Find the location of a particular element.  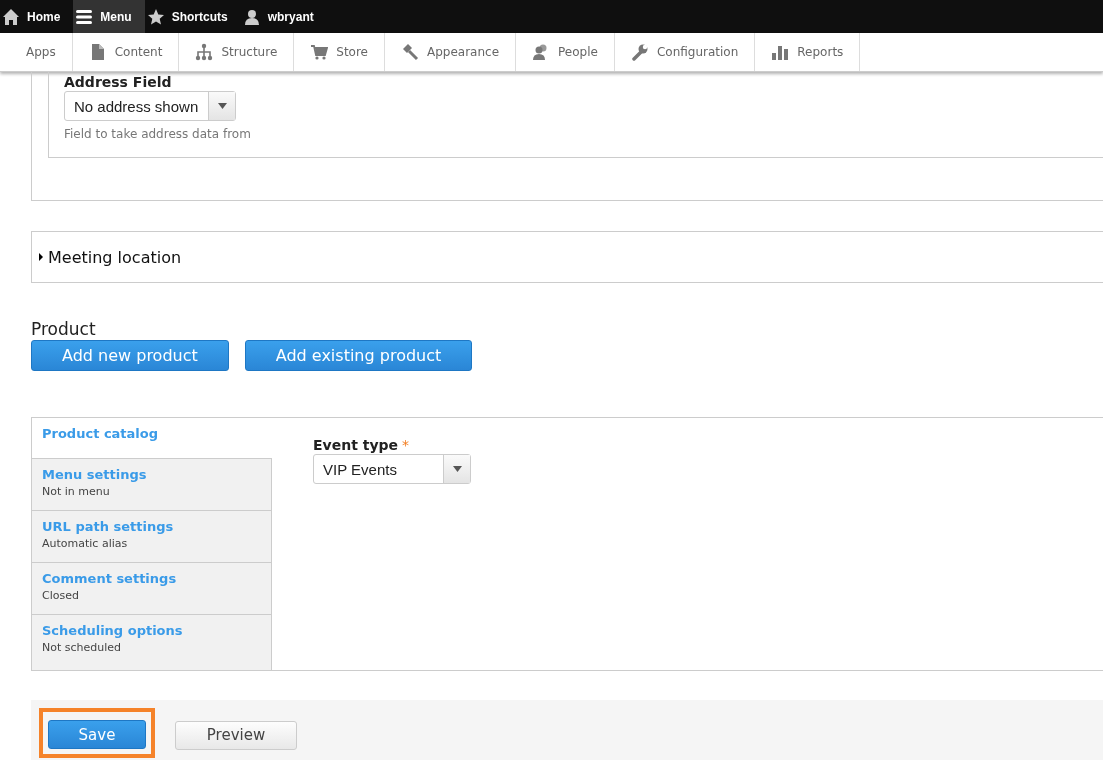

hierarchy-icon is located at coordinates (204, 52).